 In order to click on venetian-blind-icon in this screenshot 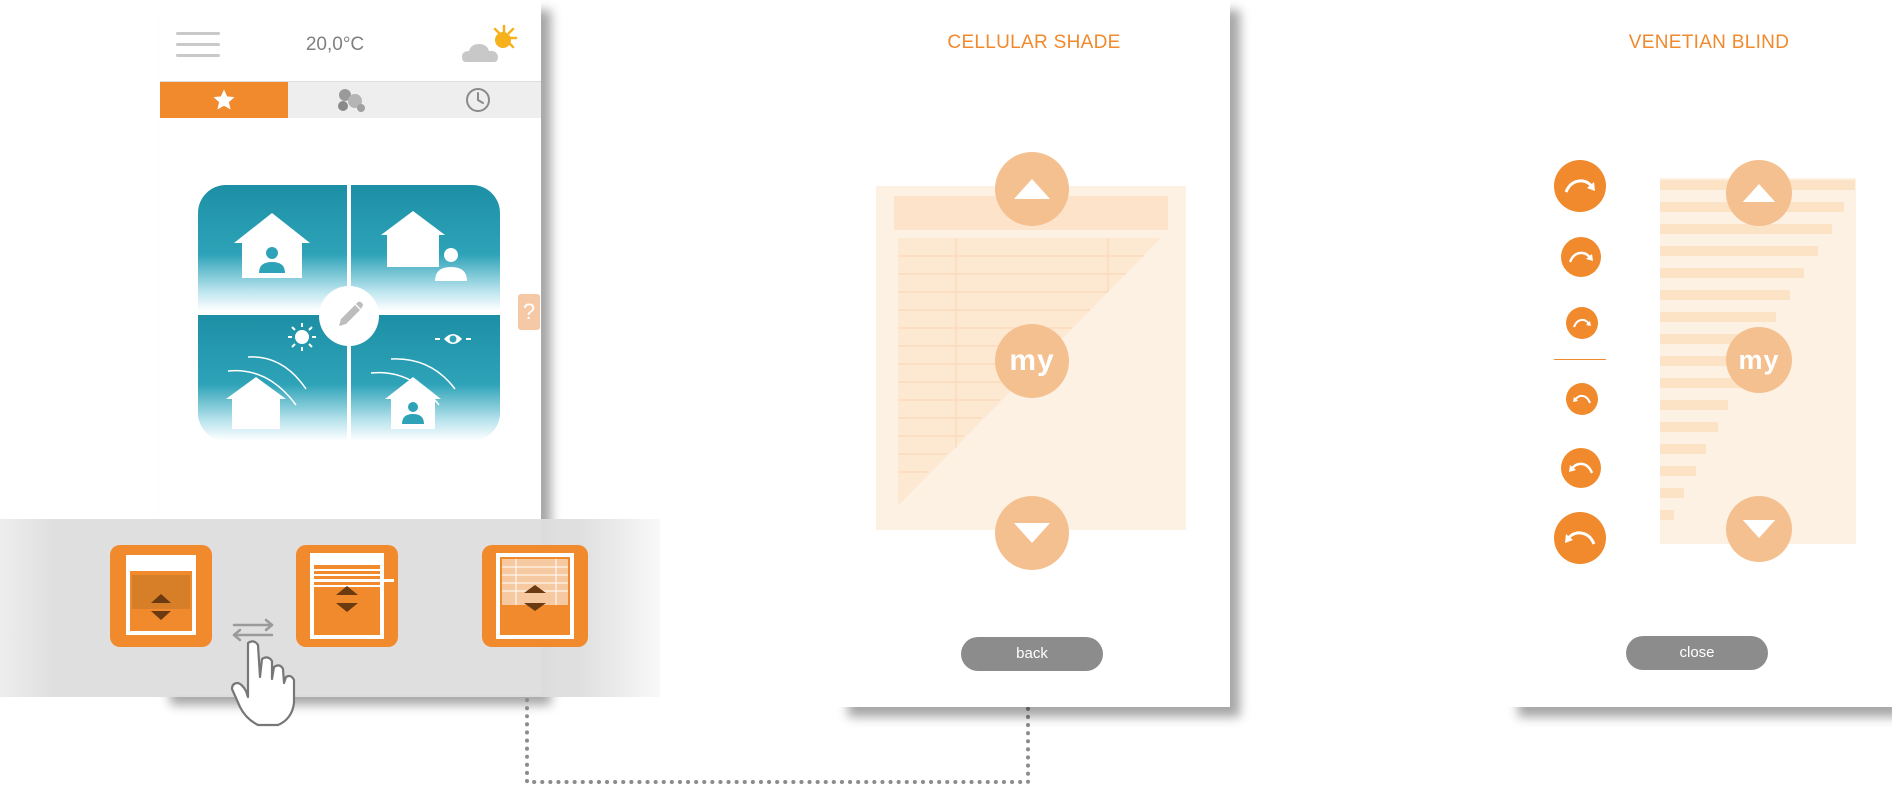, I will do `click(352, 596)`.